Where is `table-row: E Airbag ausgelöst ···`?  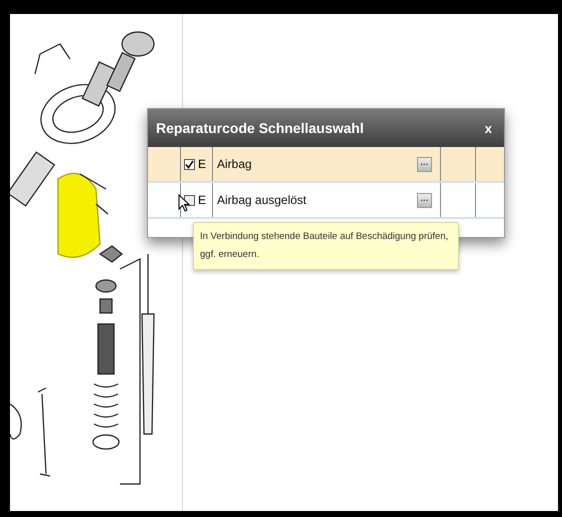 table-row: E Airbag ausgelöst ··· is located at coordinates (326, 201).